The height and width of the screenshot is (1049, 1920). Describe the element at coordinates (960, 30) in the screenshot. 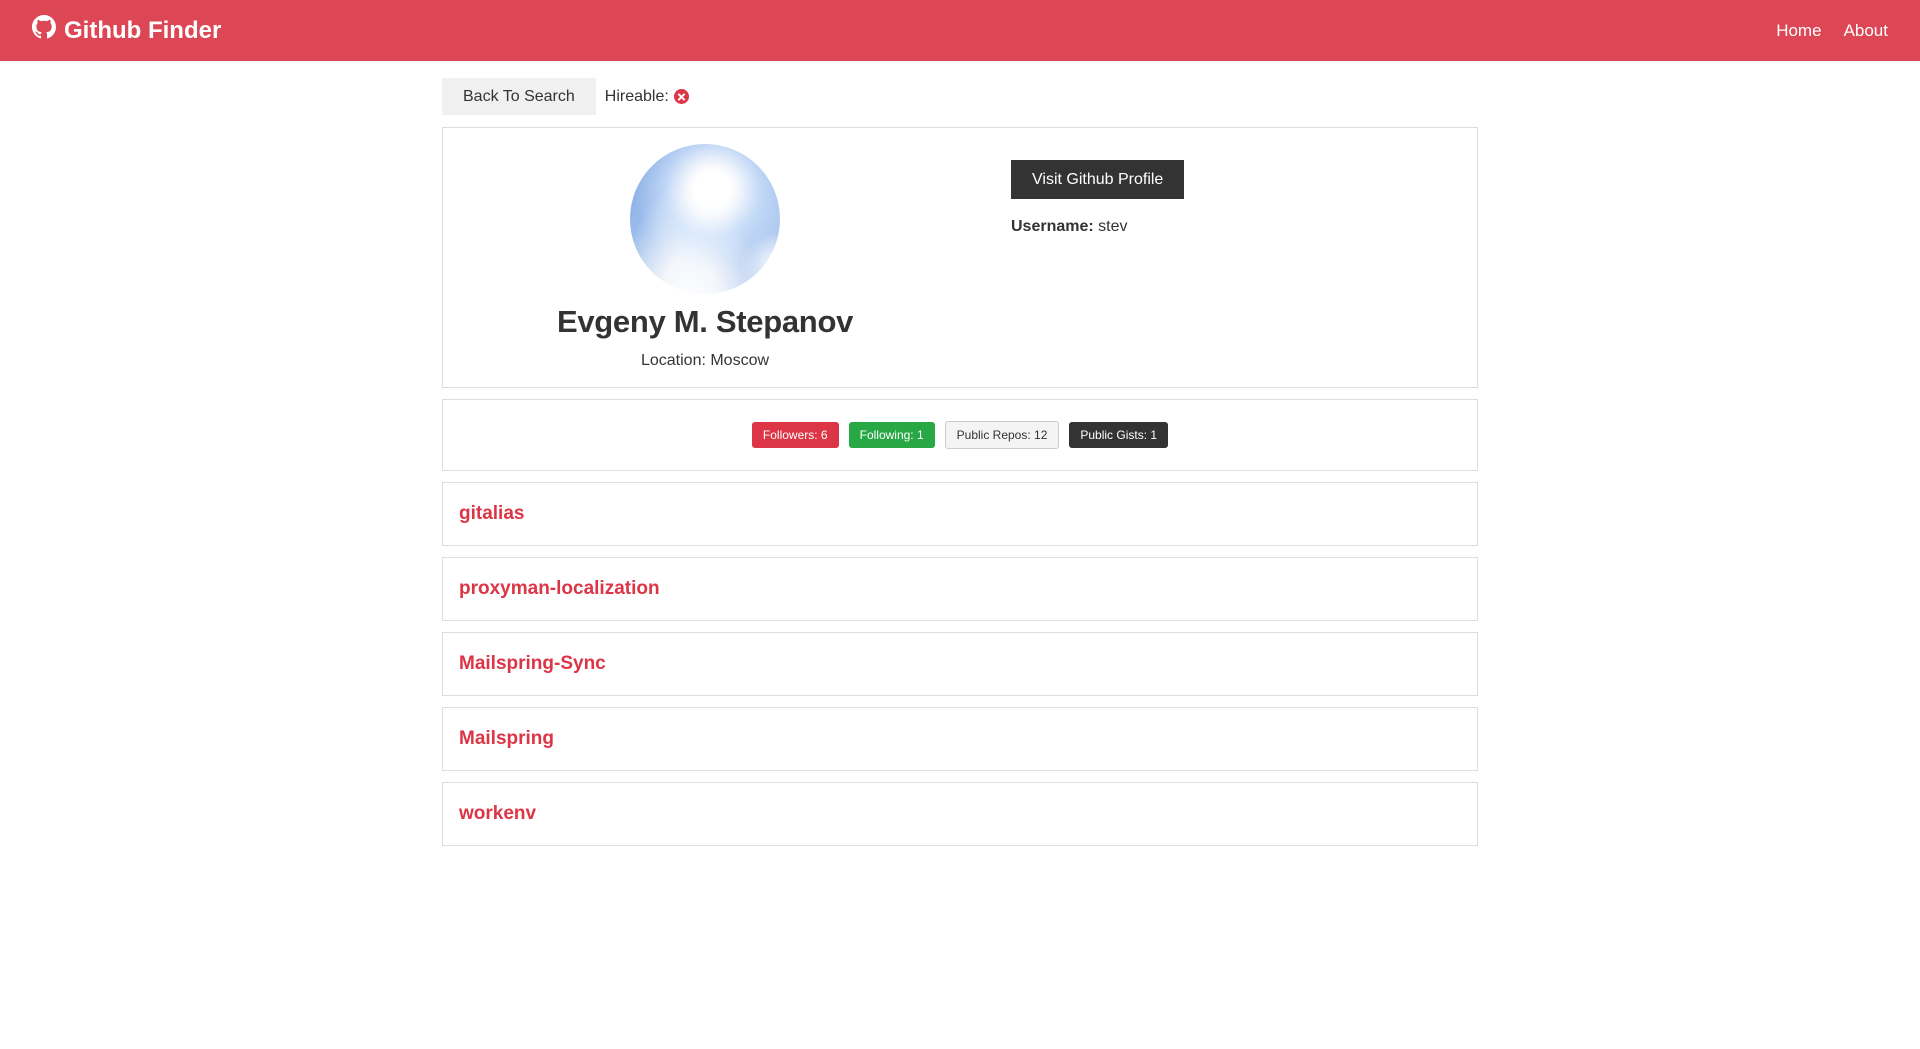

I see `navbar: Github Finder Home About` at that location.